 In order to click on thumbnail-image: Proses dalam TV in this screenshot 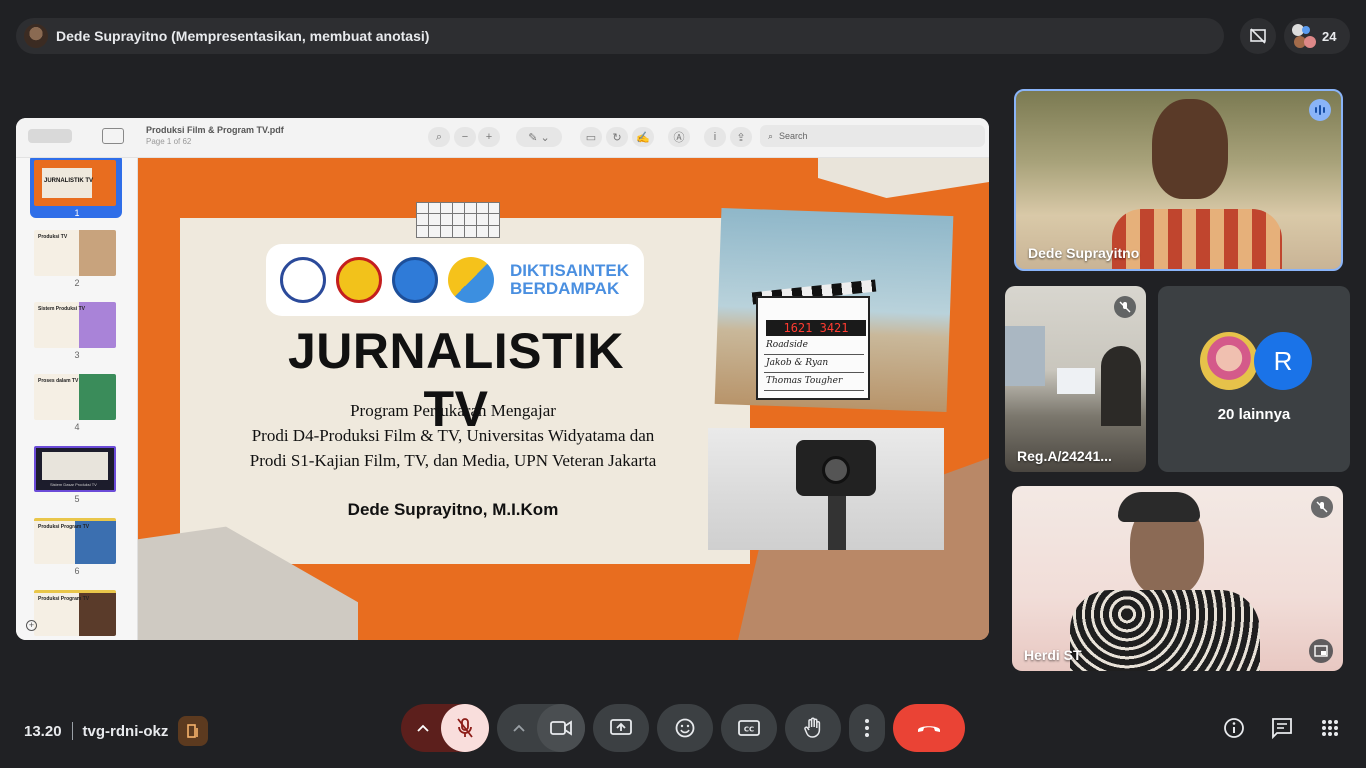, I will do `click(75, 397)`.